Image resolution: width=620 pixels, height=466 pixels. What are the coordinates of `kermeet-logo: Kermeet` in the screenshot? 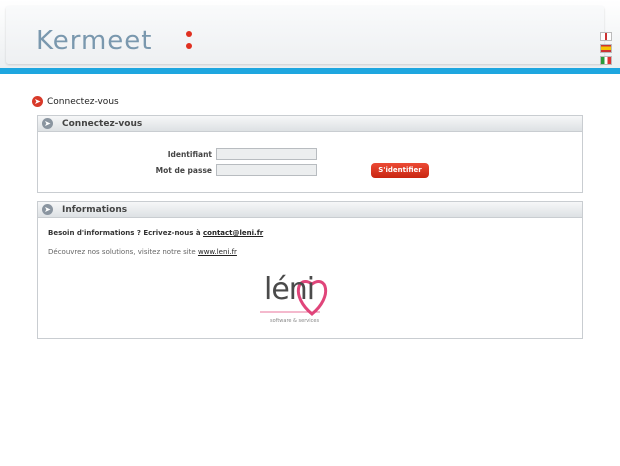 It's located at (94, 41).